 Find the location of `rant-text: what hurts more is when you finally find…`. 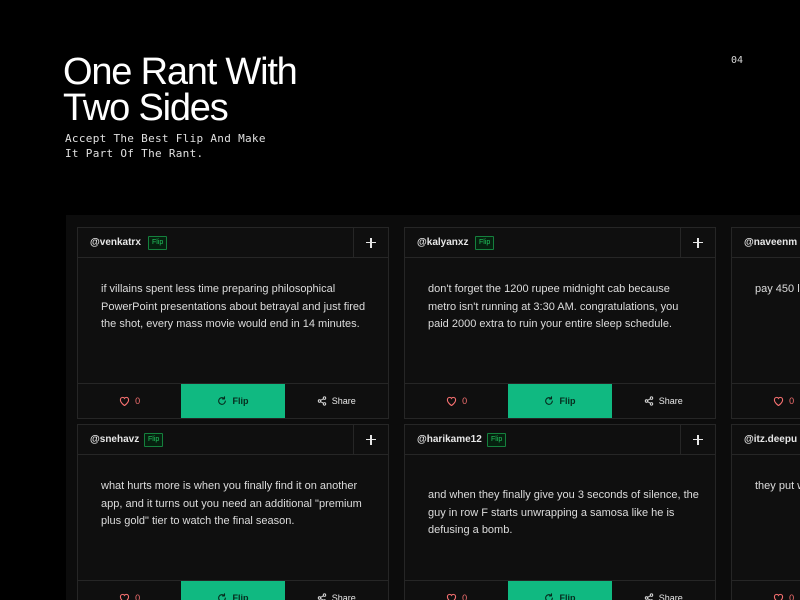

rant-text: what hurts more is when you finally find… is located at coordinates (231, 503).